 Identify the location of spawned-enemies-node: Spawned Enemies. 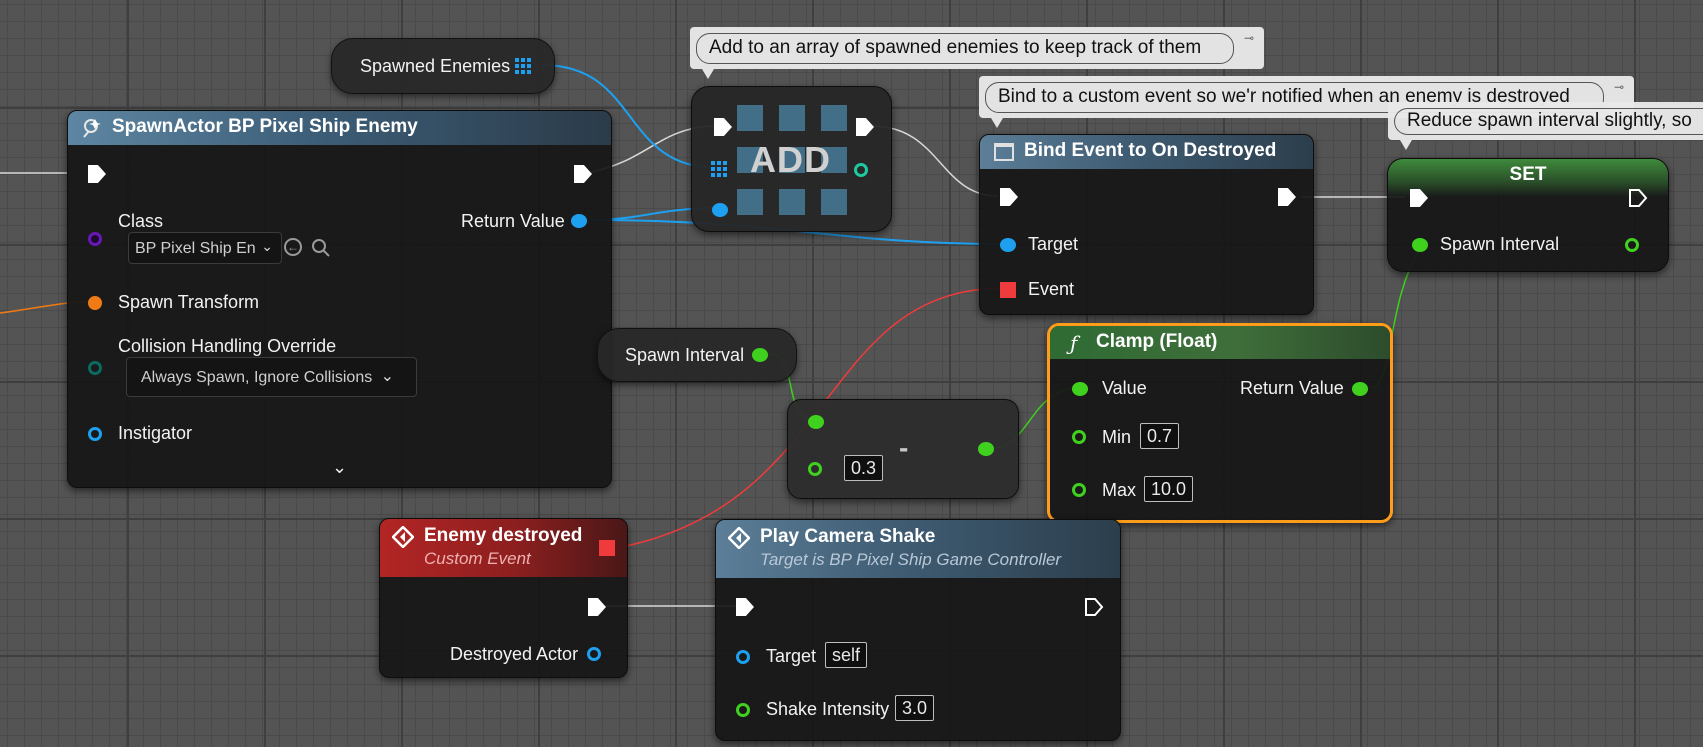
(443, 66).